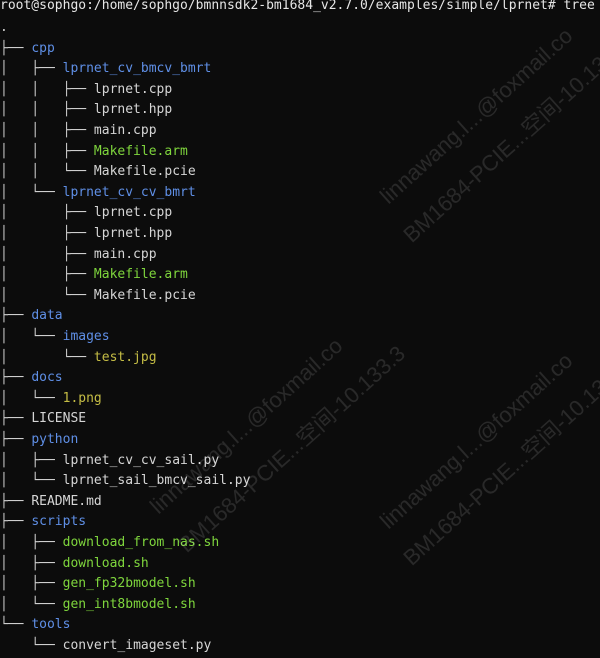 This screenshot has width=600, height=658. Describe the element at coordinates (51, 625) in the screenshot. I see `directory-name: tools` at that location.